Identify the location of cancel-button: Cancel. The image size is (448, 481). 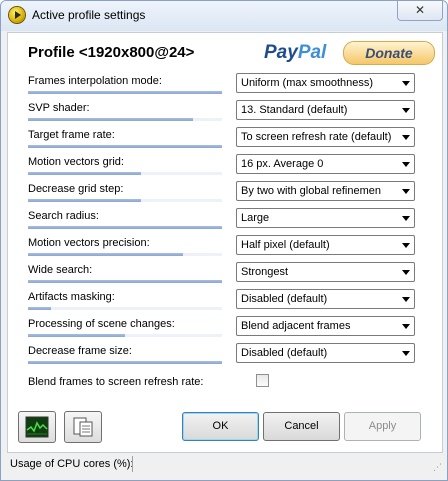
(301, 426).